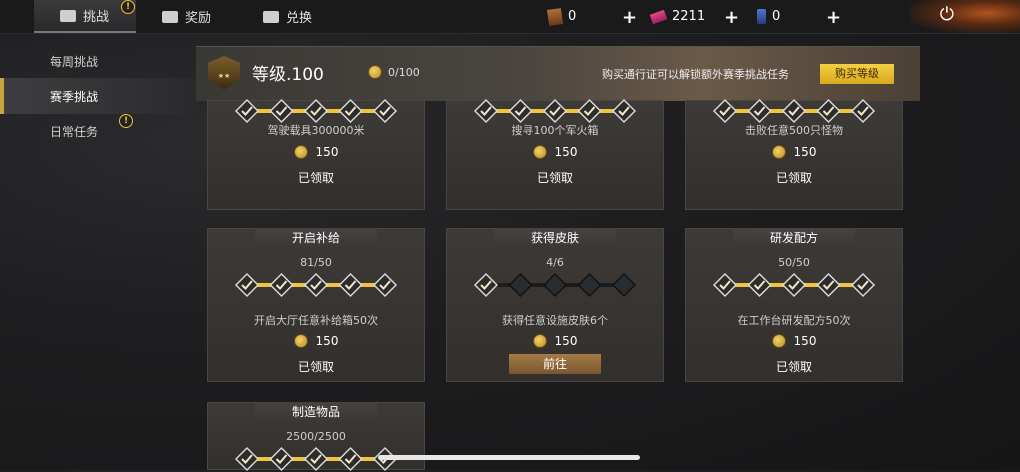  I want to click on card-title: 开启补给, so click(316, 238).